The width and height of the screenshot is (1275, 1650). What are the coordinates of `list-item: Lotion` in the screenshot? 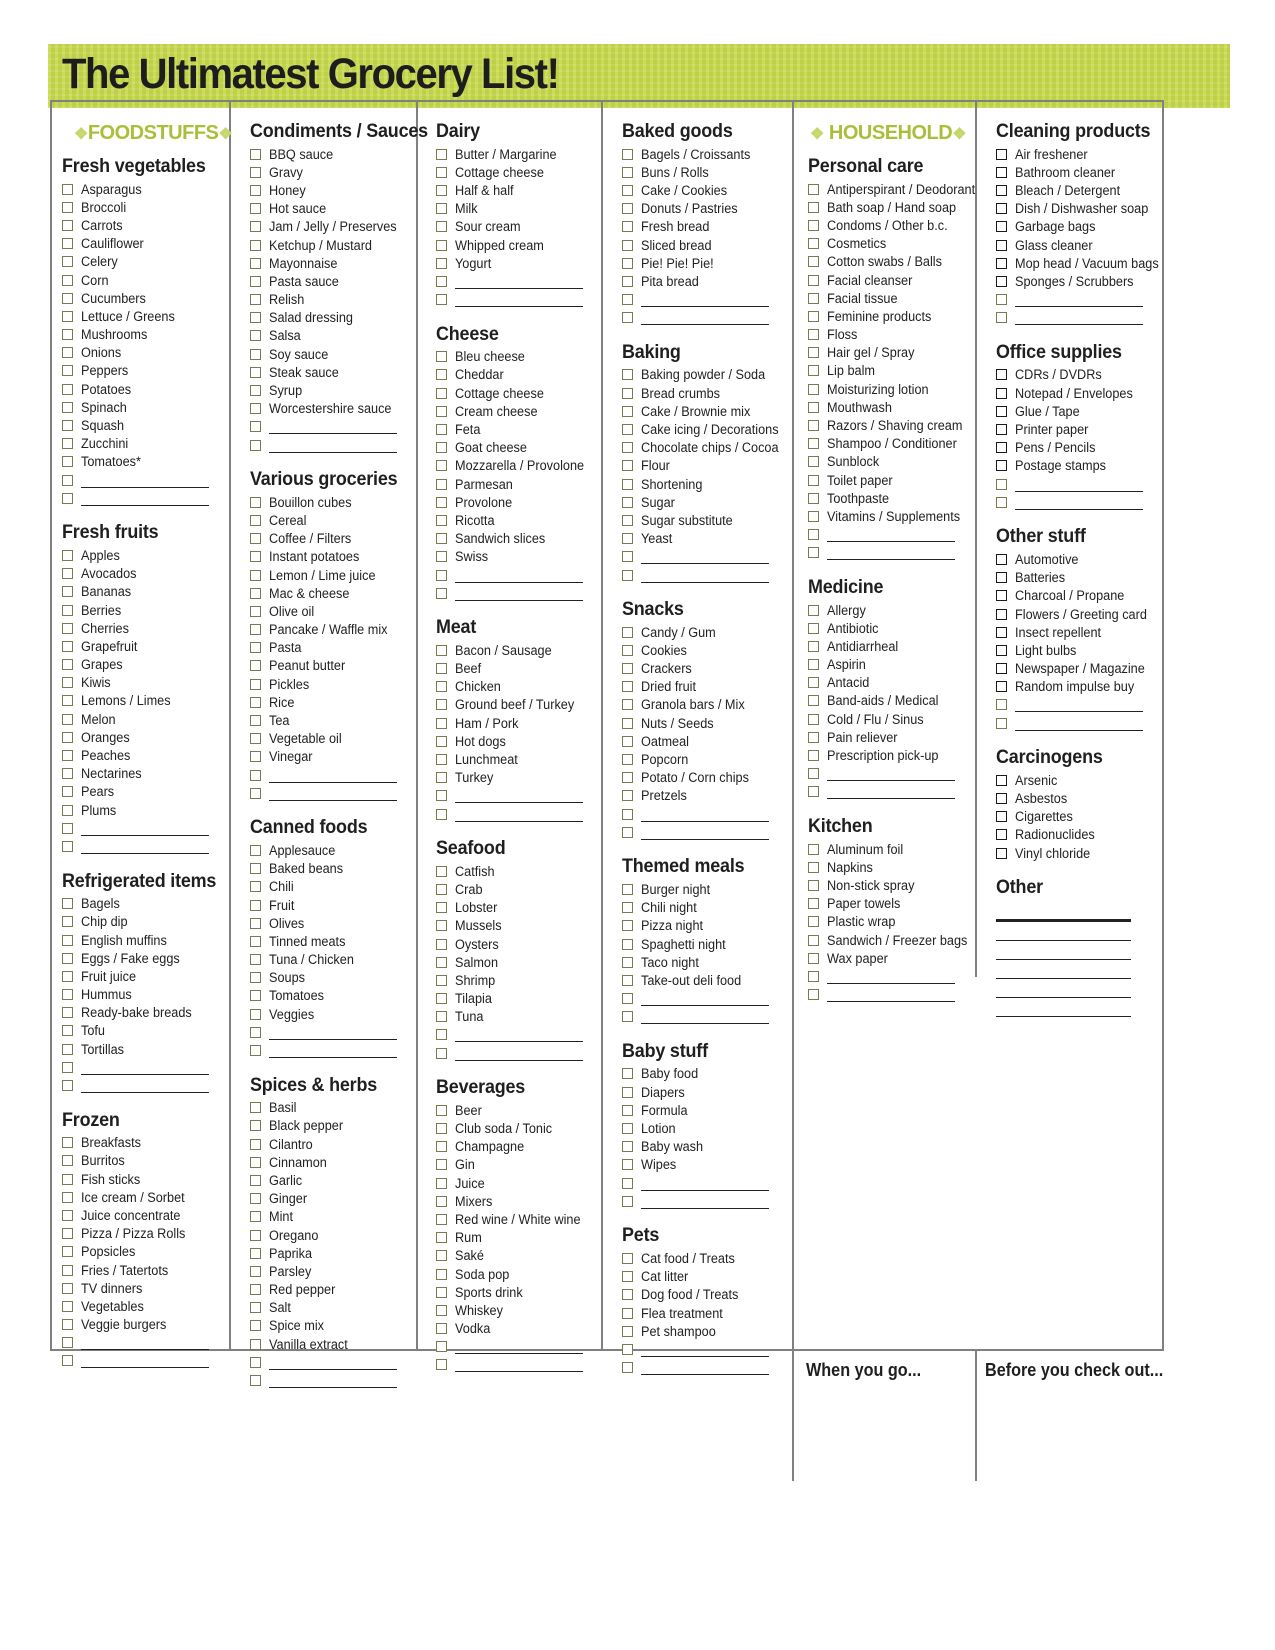 It's located at (709, 1128).